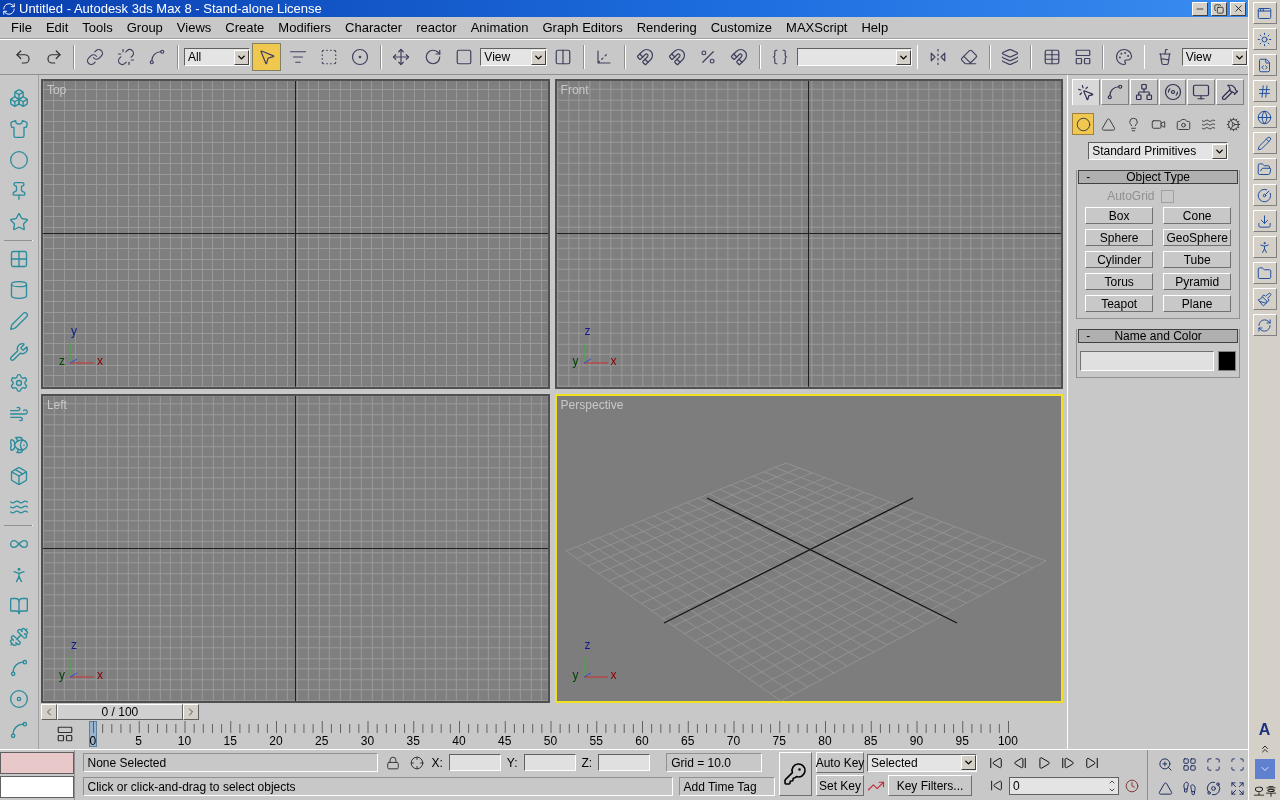  Describe the element at coordinates (817, 27) in the screenshot. I see `menu-item: MAXScript` at that location.